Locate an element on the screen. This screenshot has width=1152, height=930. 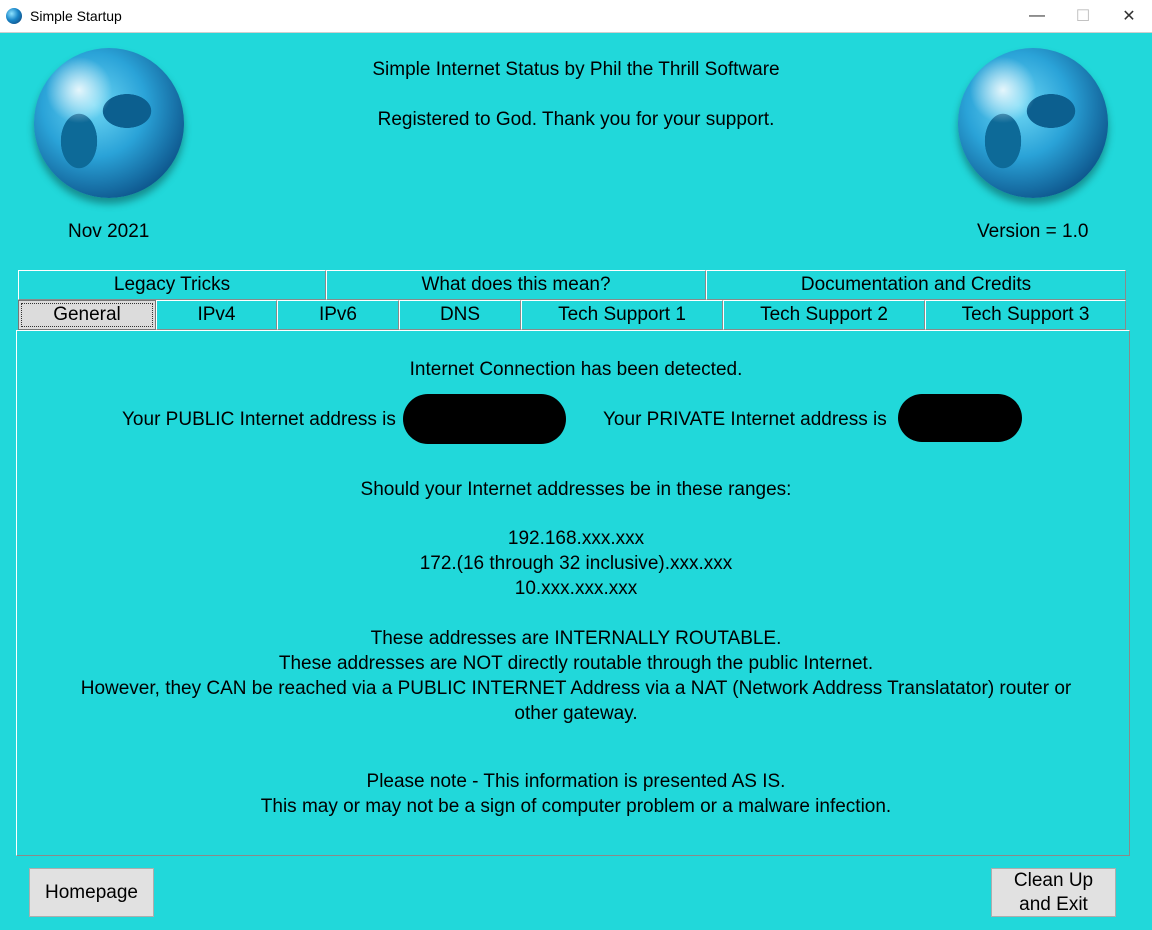
redacted-private-address is located at coordinates (960, 418).